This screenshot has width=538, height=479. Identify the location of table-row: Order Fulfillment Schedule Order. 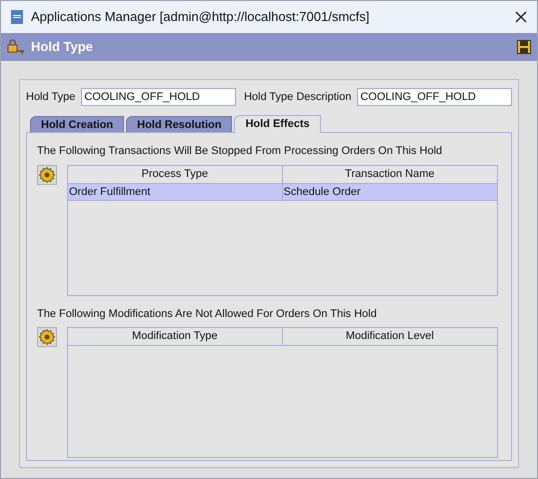
(282, 192).